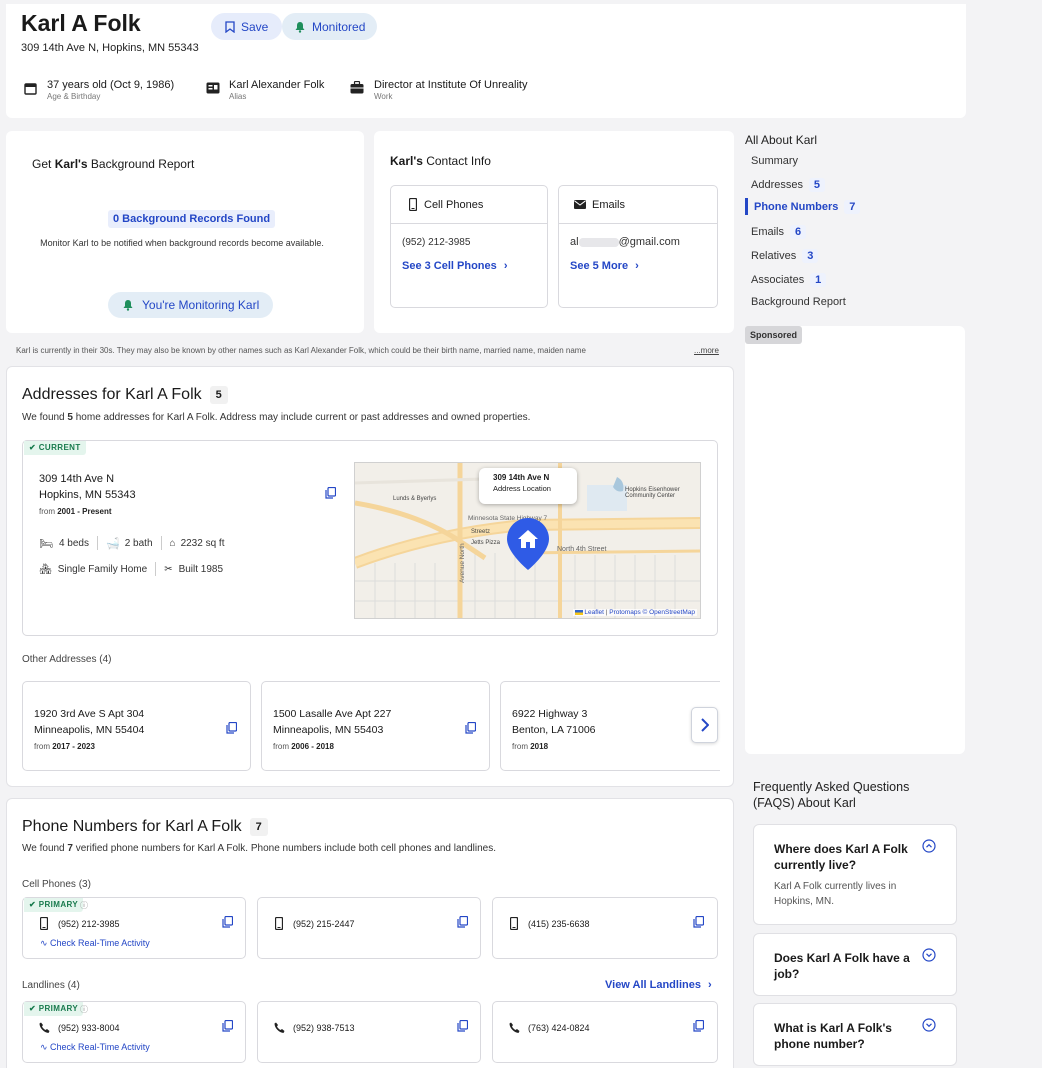 This screenshot has height=1068, width=1042. What do you see at coordinates (54, 1009) in the screenshot?
I see `primary-tag: ✔ PRIMARY` at bounding box center [54, 1009].